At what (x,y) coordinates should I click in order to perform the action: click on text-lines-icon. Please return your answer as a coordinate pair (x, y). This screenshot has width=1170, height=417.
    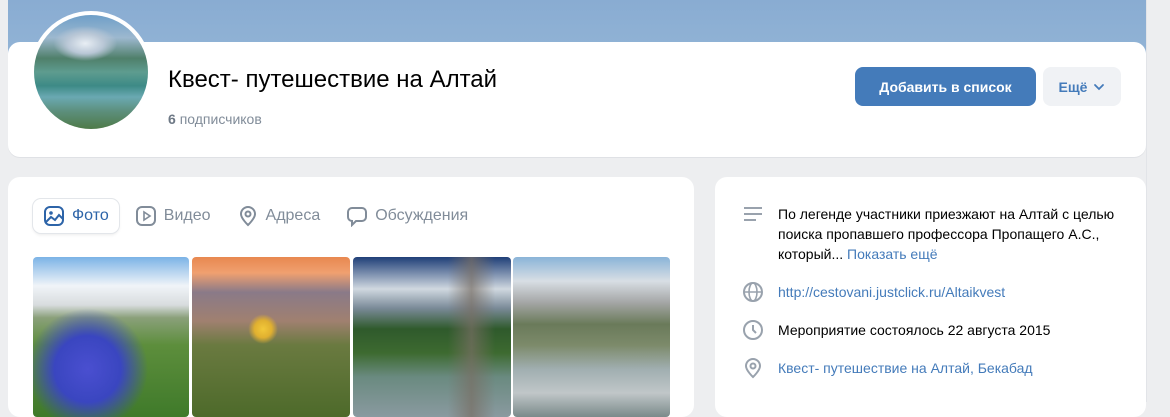
    Looking at the image, I should click on (753, 214).